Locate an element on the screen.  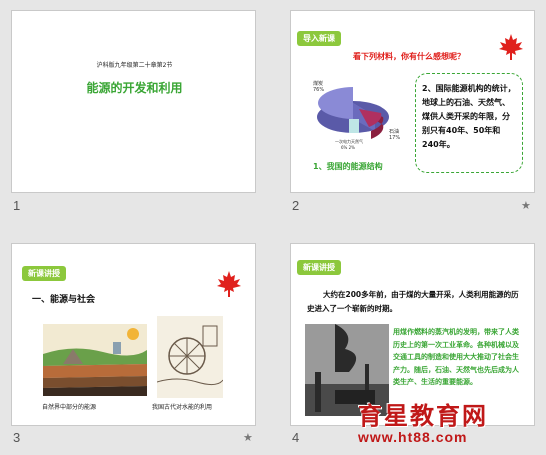
svg-text: 76% is located at coordinates (318, 90).